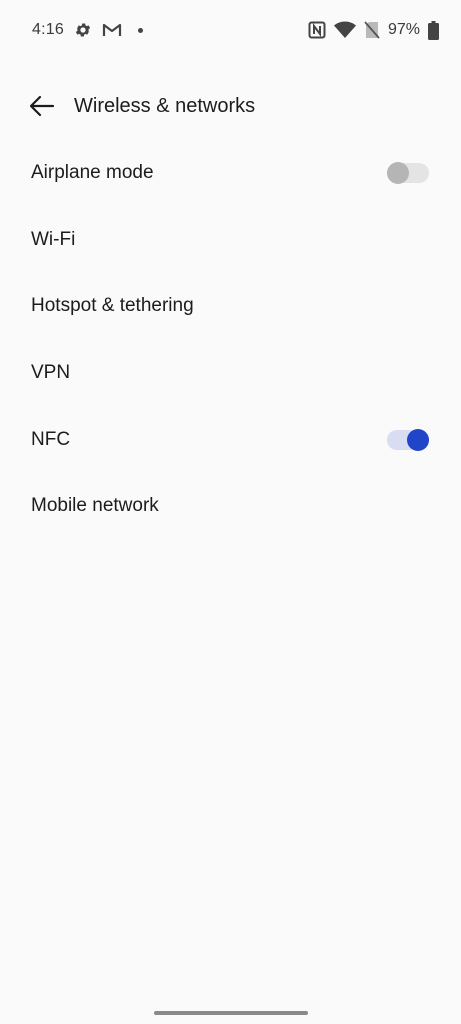 The image size is (461, 1024). What do you see at coordinates (230, 240) in the screenshot?
I see `setting-wifi: Wi-Fi` at bounding box center [230, 240].